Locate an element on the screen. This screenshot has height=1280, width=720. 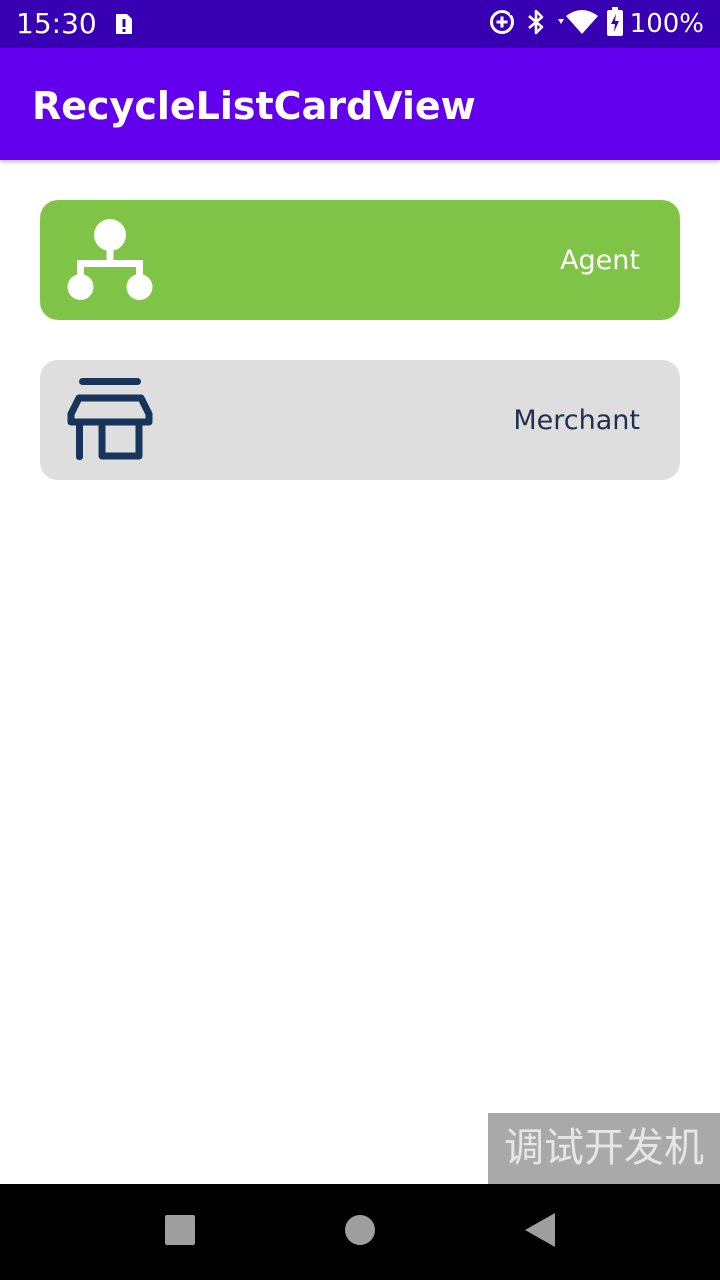
merchant-card-label: Merchant is located at coordinates (576, 420).